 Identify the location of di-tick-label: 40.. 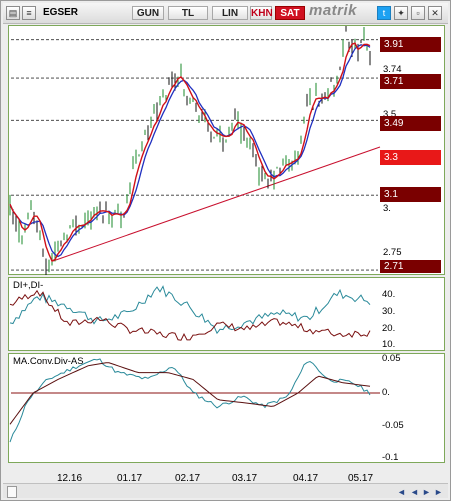
(389, 294).